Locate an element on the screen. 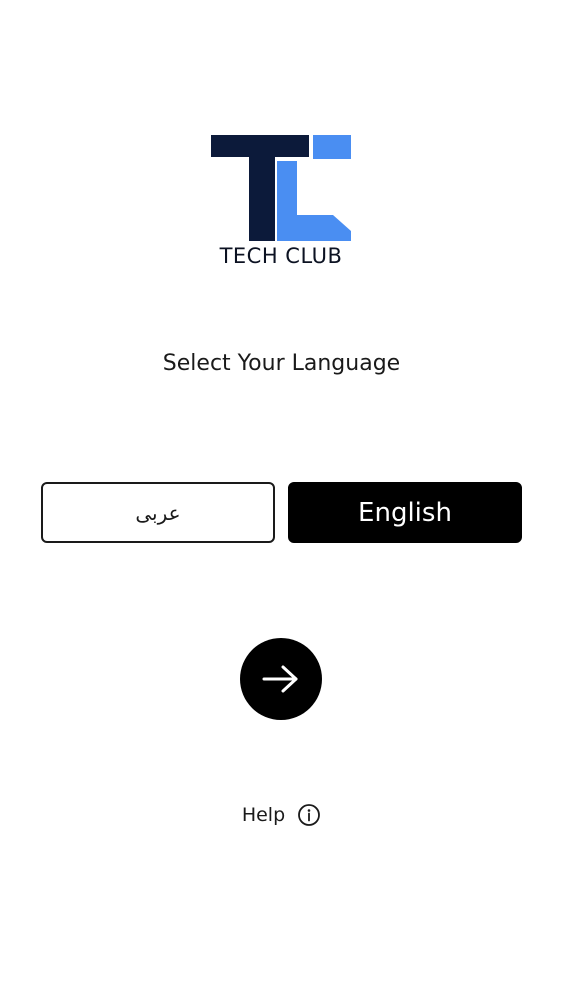 The height and width of the screenshot is (1000, 563). tc-logo-mark-icon is located at coordinates (281, 188).